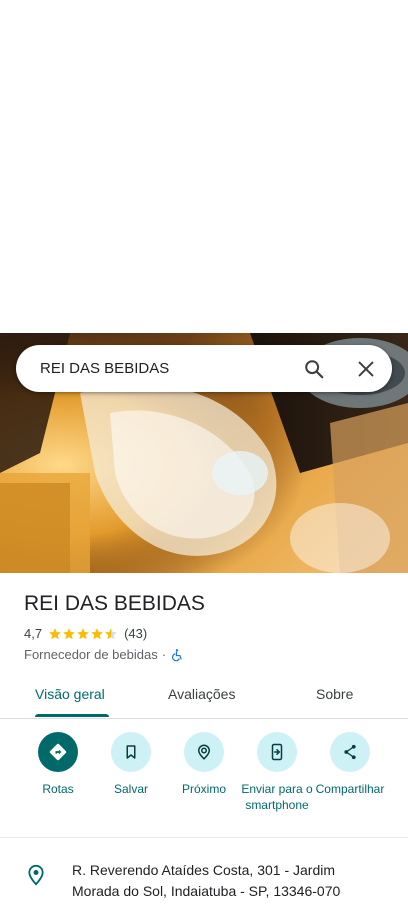  Describe the element at coordinates (204, 368) in the screenshot. I see `search-bar: REI DAS BEBIDAS` at that location.